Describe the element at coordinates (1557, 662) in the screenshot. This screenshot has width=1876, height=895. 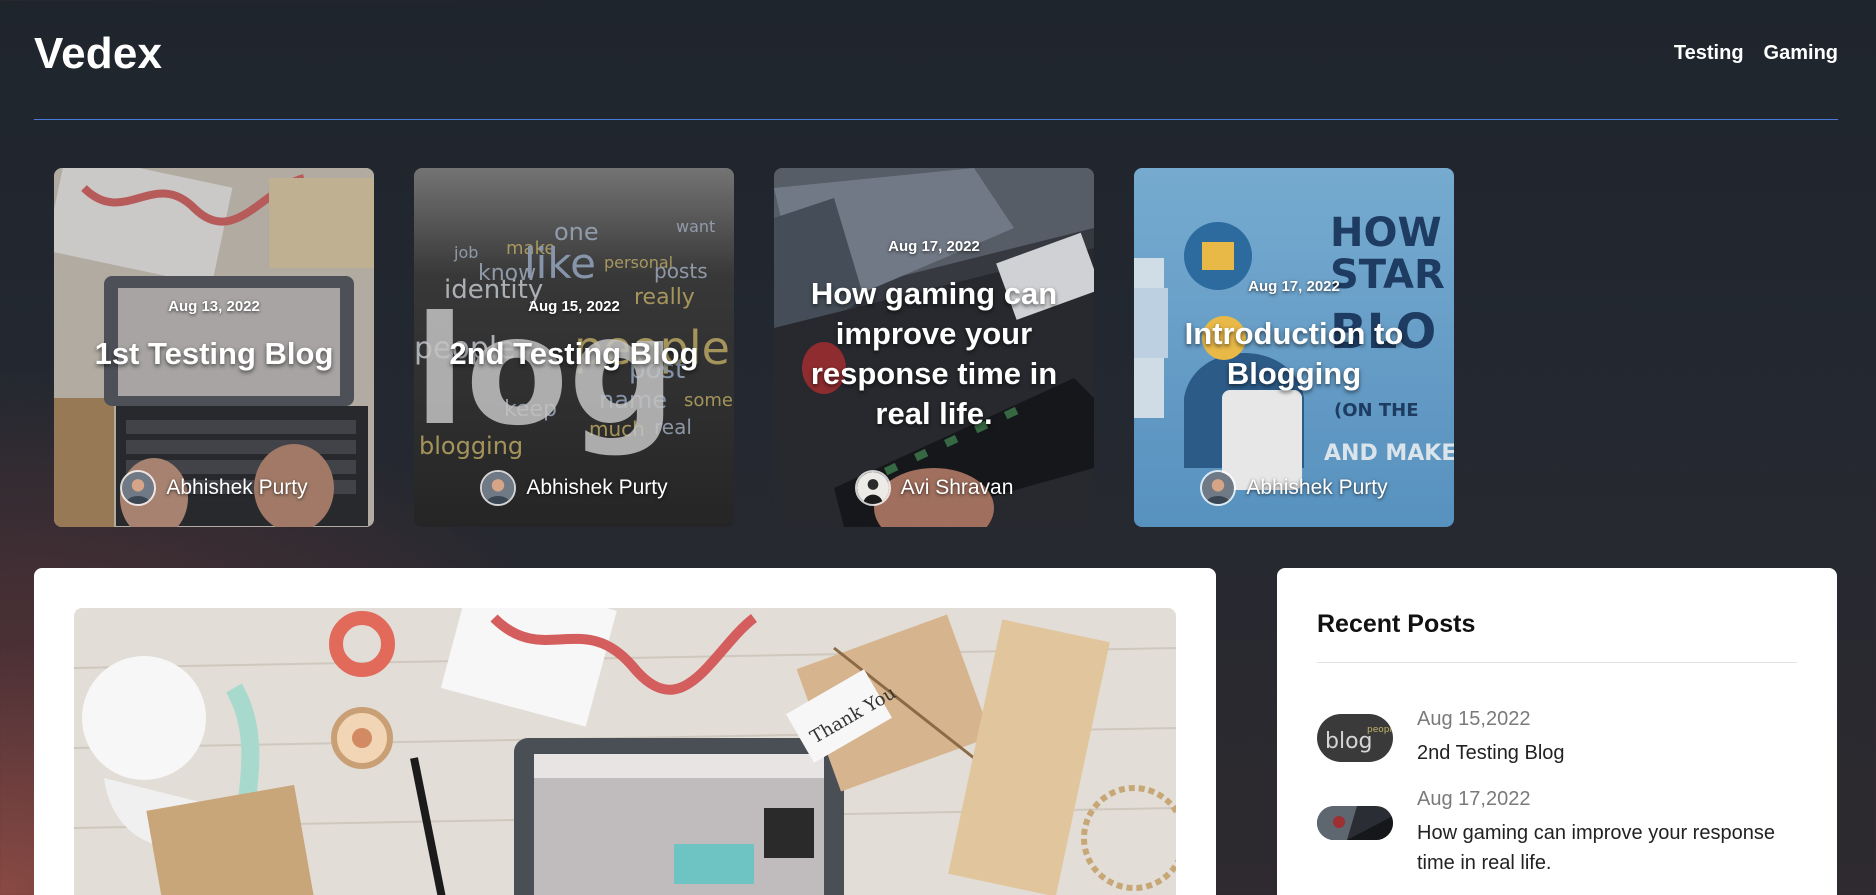
I see `divider` at that location.